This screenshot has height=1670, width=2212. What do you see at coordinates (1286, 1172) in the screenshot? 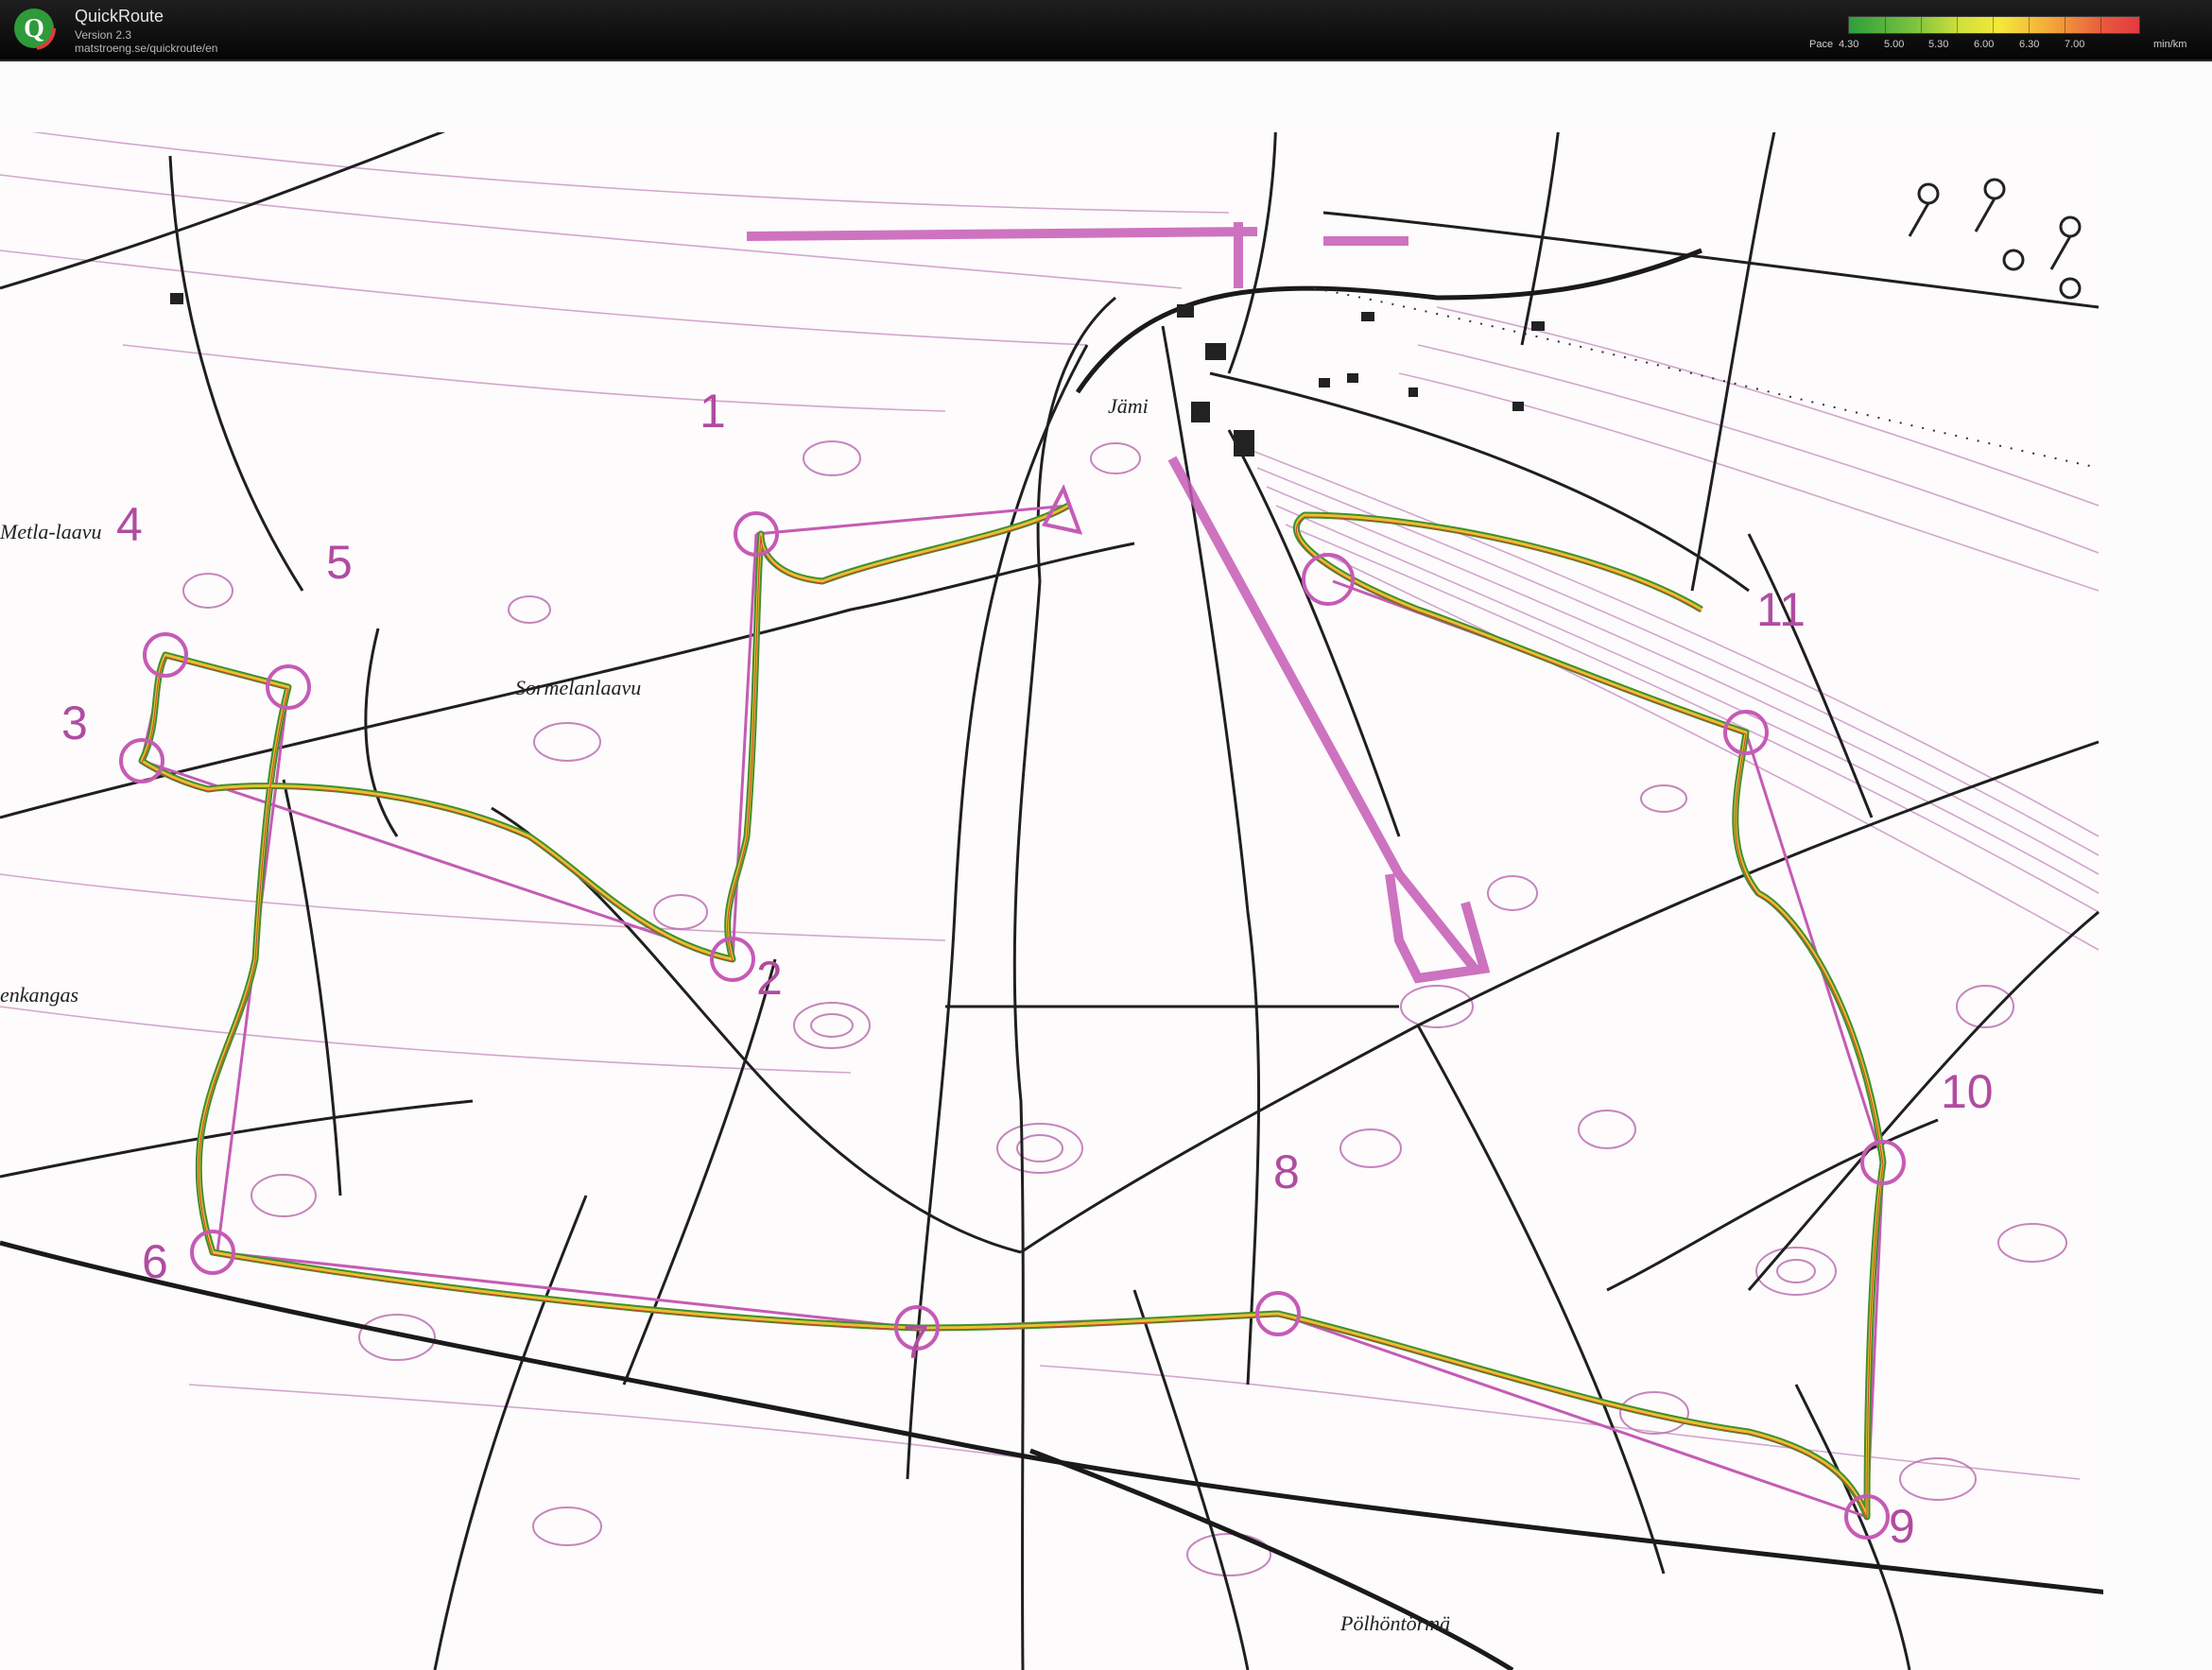
I see `control-number: 8` at bounding box center [1286, 1172].